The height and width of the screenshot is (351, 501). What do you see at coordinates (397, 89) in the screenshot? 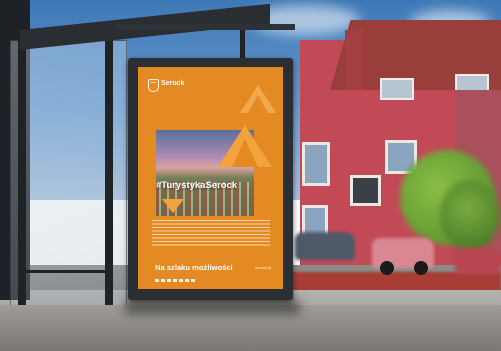
I see `roof-dormer` at bounding box center [397, 89].